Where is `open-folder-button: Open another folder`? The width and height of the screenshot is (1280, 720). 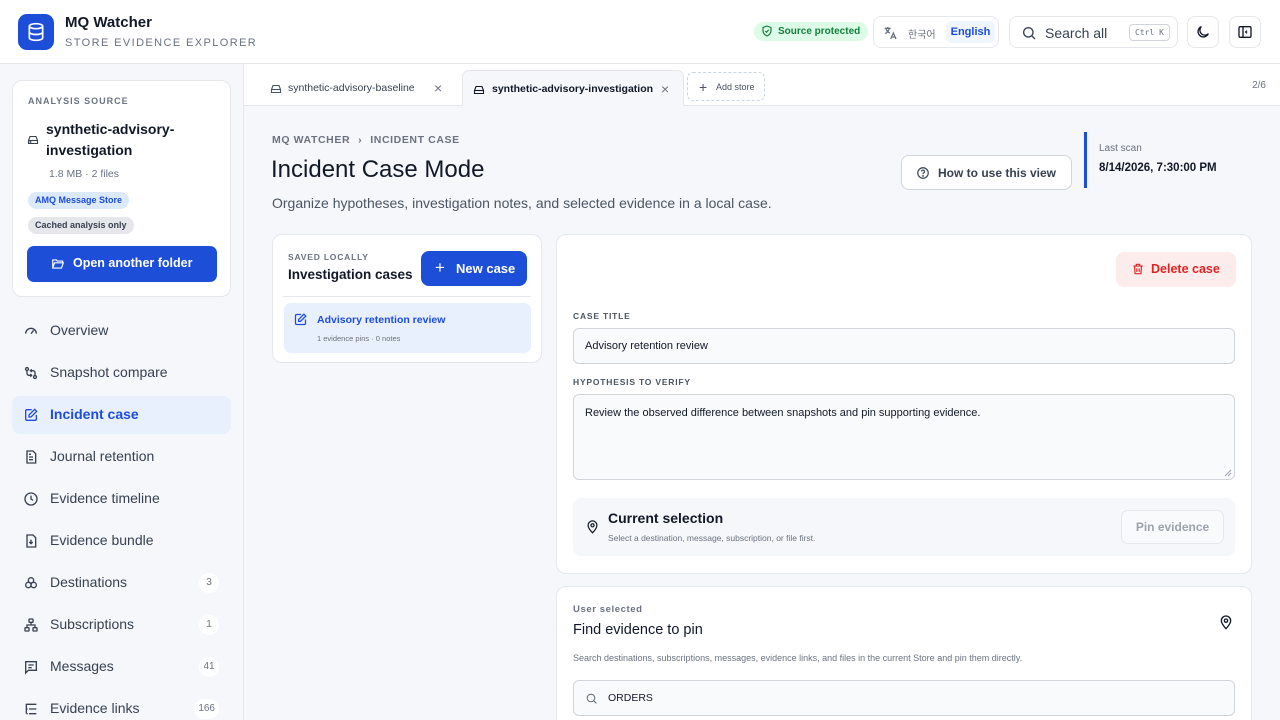 open-folder-button: Open another folder is located at coordinates (122, 264).